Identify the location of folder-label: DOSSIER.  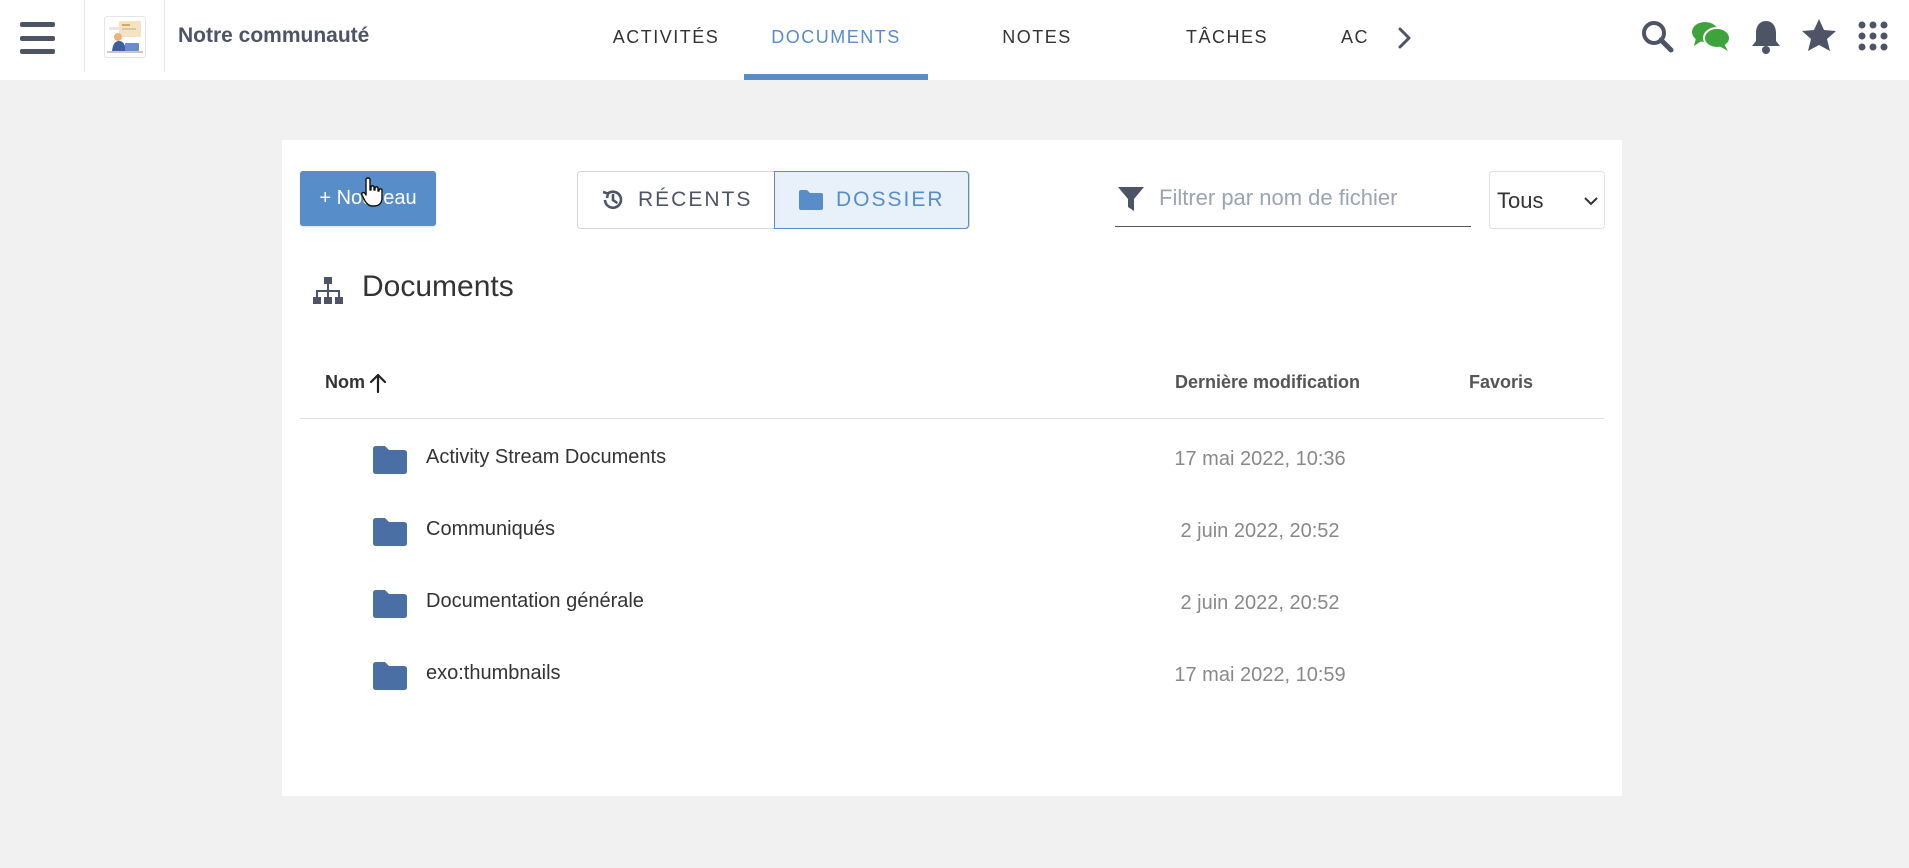
(890, 199).